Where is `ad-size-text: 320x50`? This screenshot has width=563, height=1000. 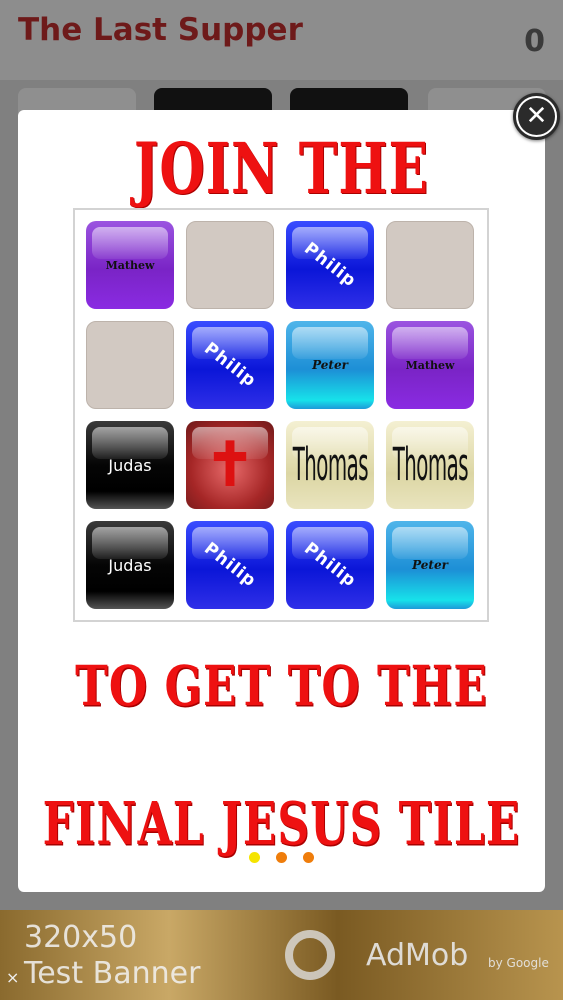 ad-size-text: 320x50 is located at coordinates (81, 937).